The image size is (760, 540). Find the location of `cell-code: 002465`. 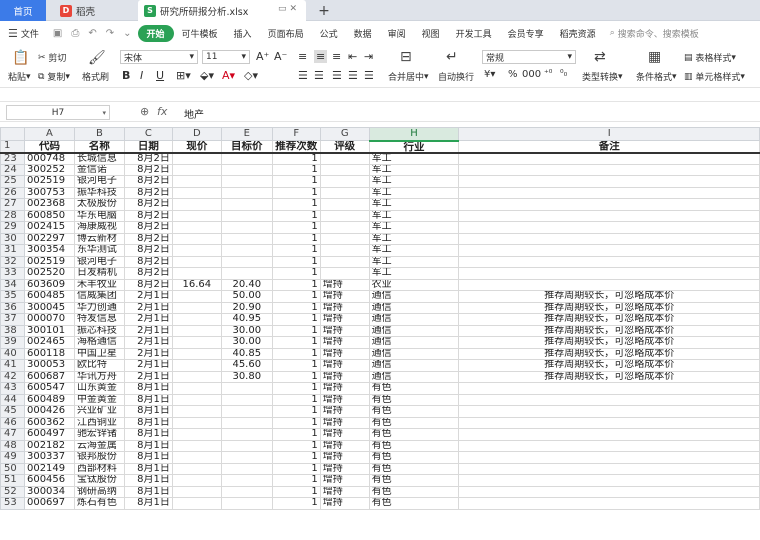

cell-code: 002465 is located at coordinates (49, 342).